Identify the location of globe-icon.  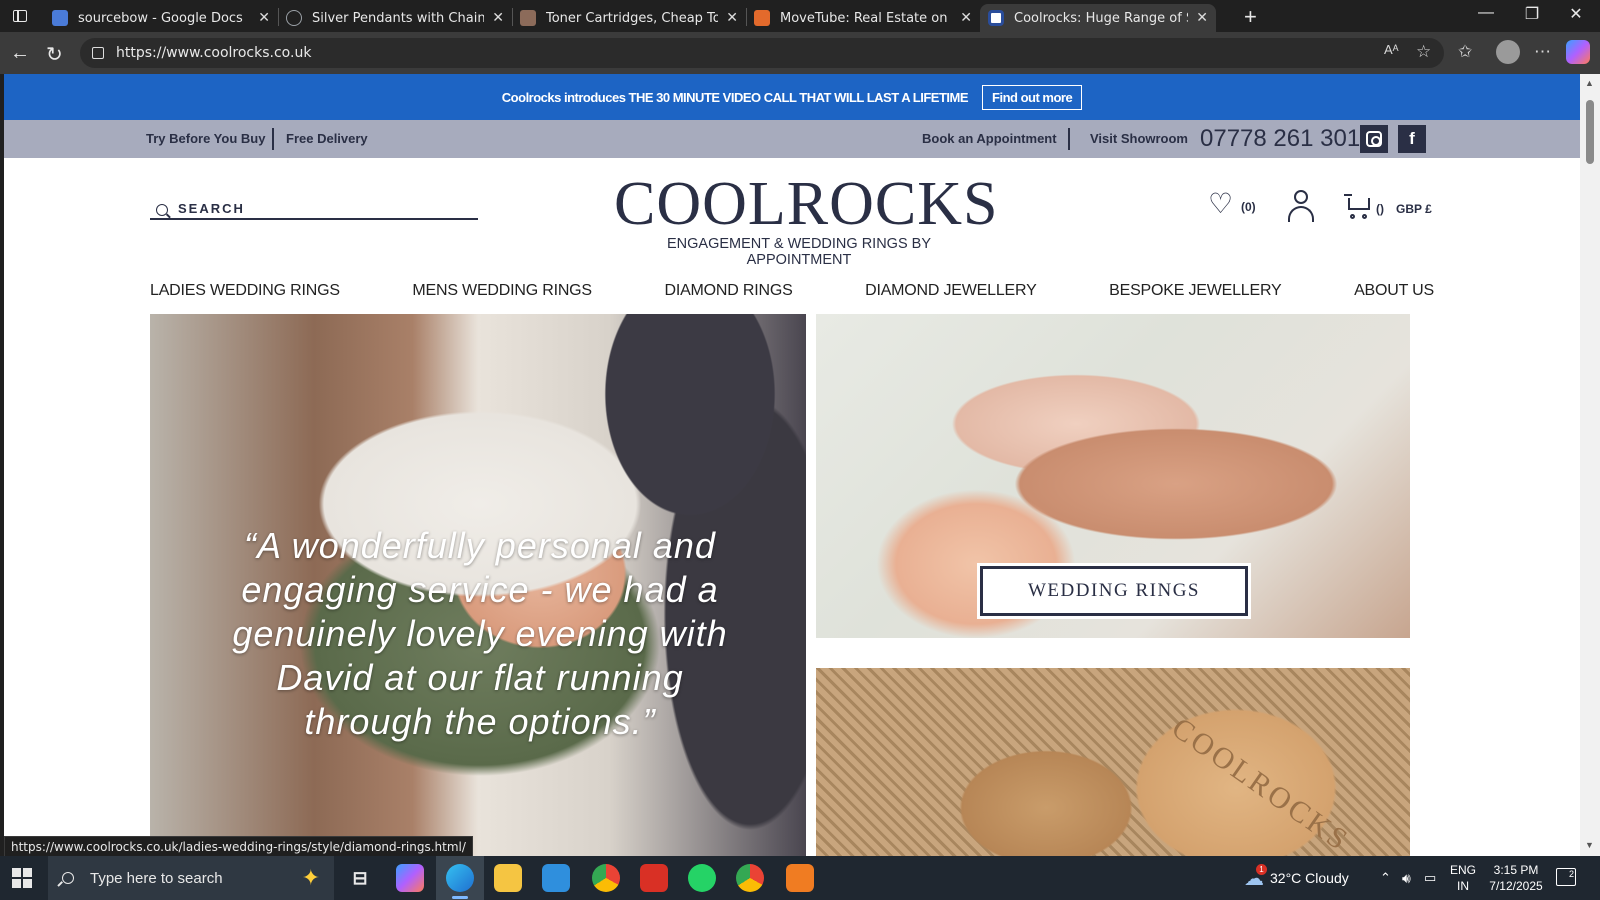
(294, 18).